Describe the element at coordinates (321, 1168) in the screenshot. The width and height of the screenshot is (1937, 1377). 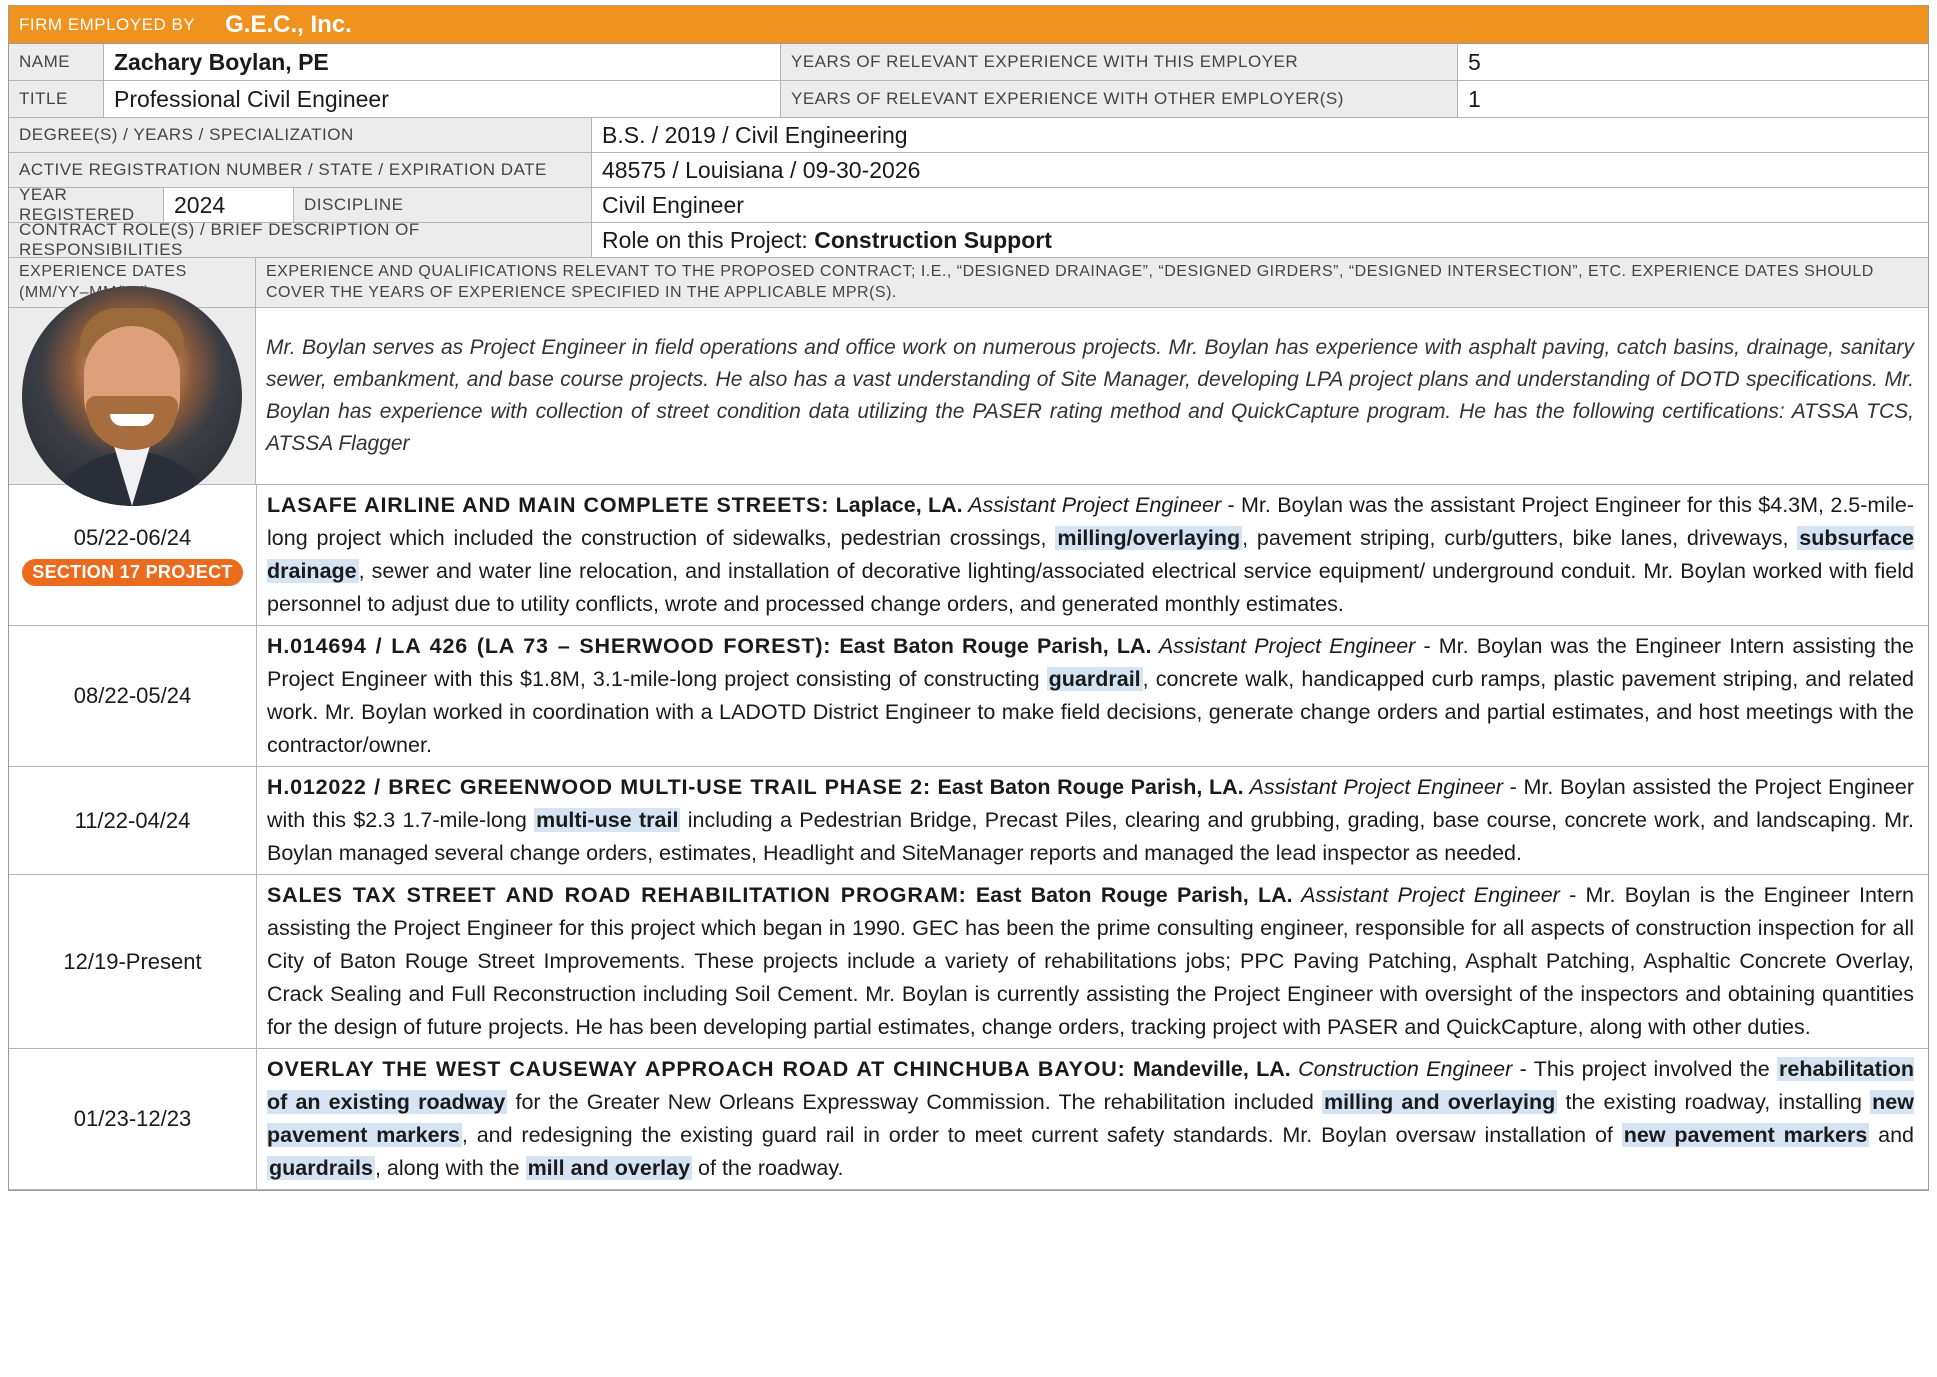
I see `highlighted-keyword: guardrails` at that location.